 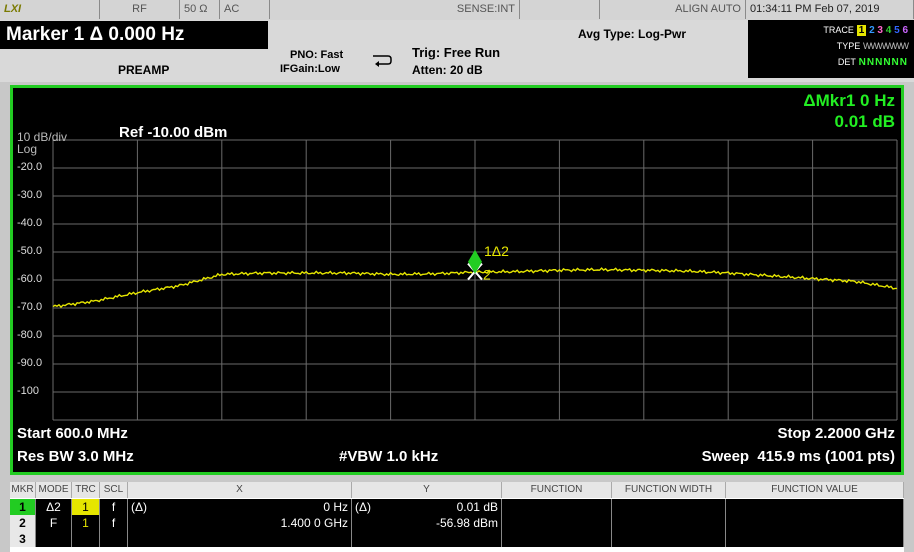 What do you see at coordinates (75, 456) in the screenshot?
I see `resolution-bandwidth: Res BW 3.0 MHz` at bounding box center [75, 456].